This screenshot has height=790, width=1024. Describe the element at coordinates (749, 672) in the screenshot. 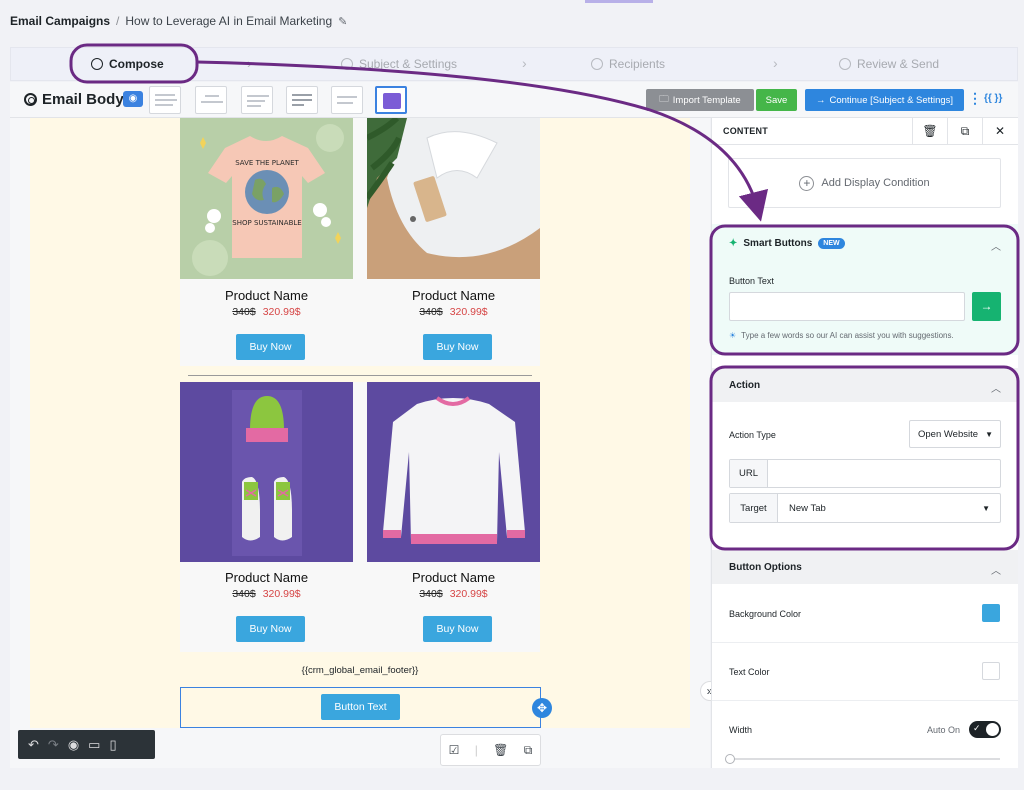

I see `text-color-label: Text Color` at that location.